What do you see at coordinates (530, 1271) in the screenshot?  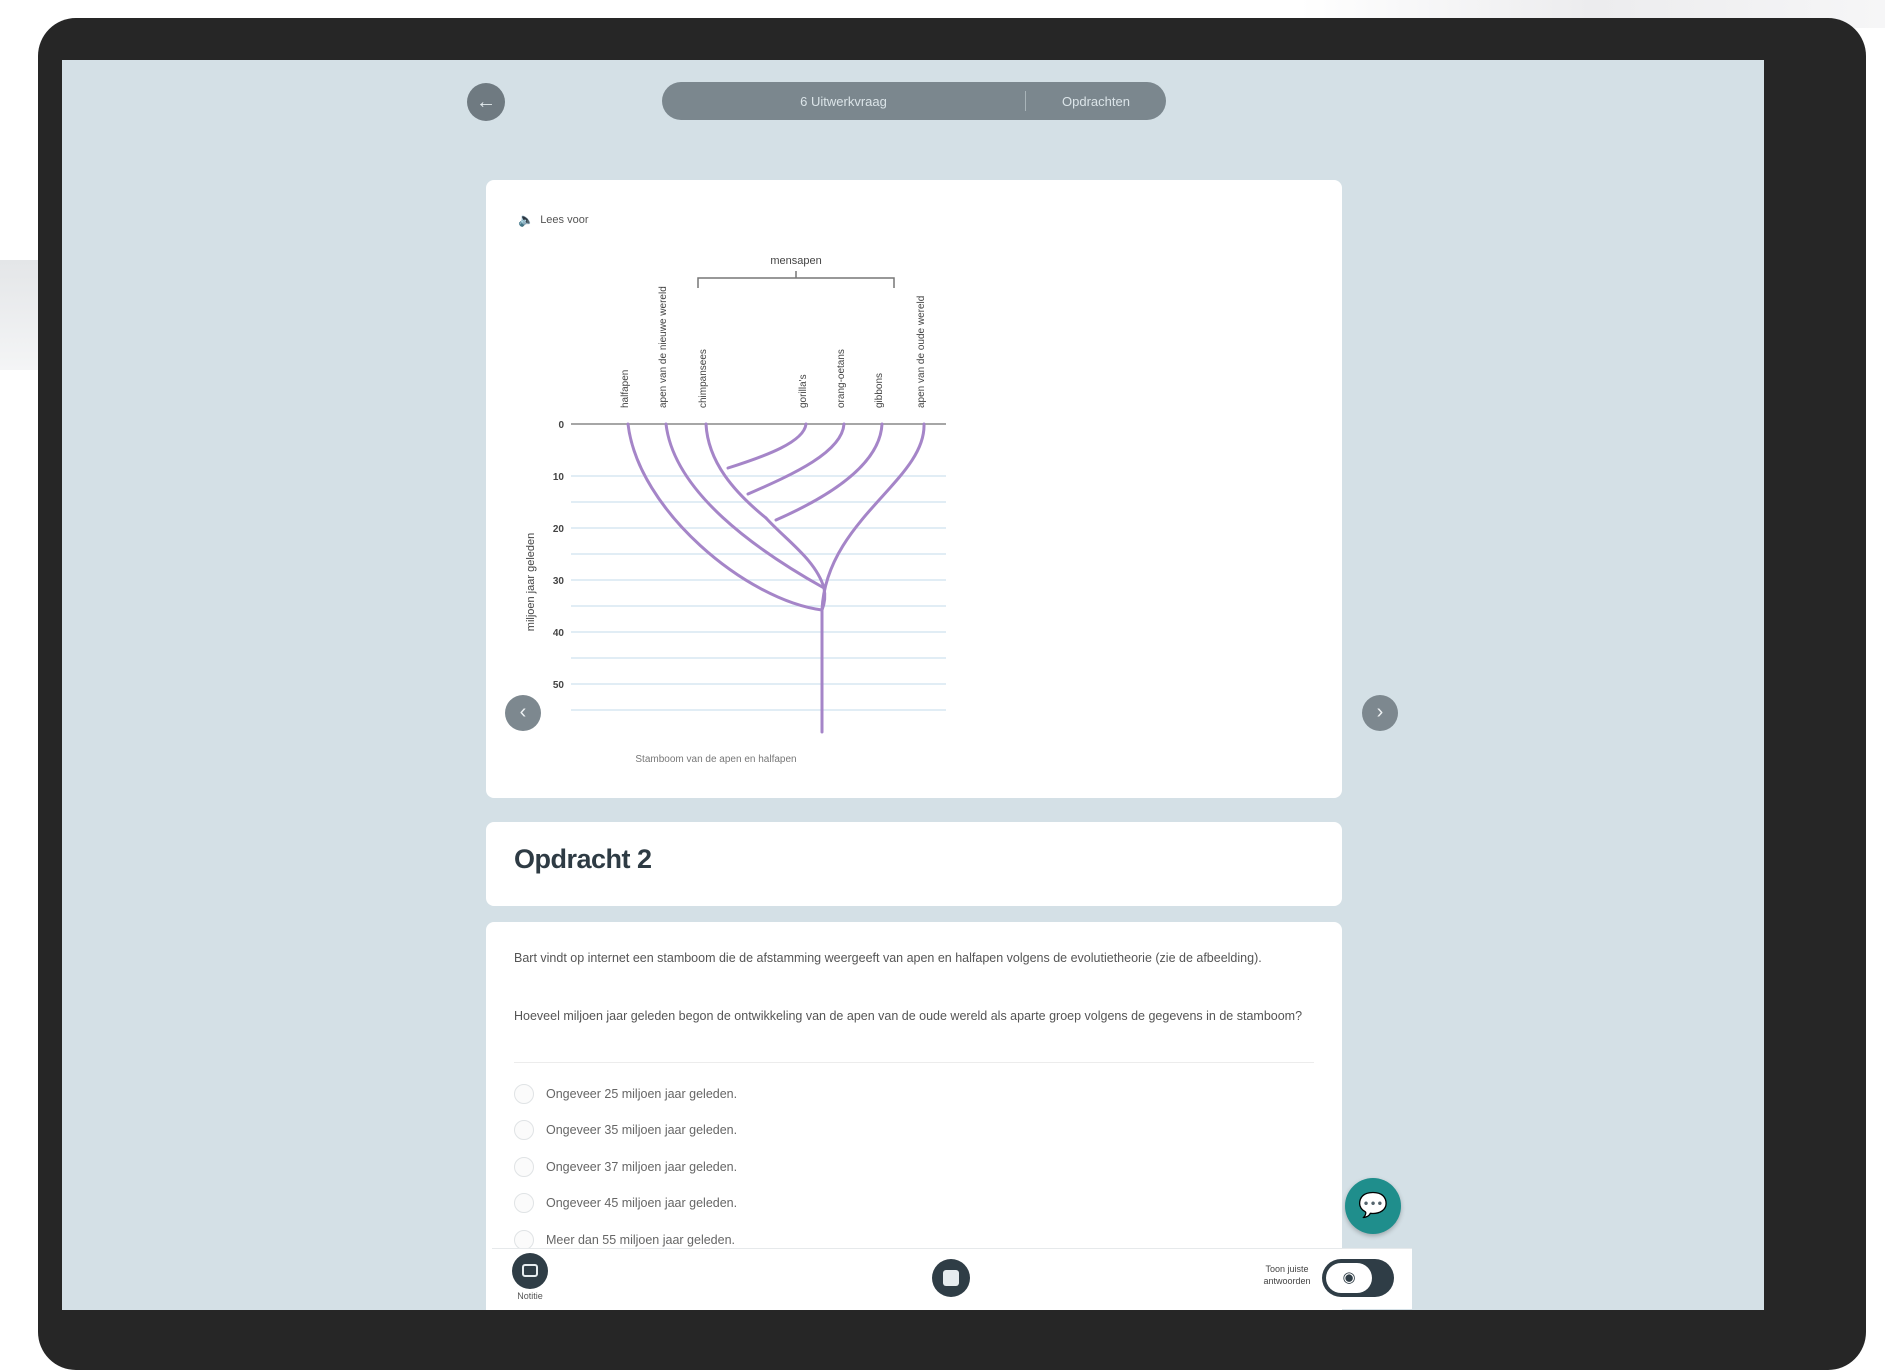 I see `note-button` at bounding box center [530, 1271].